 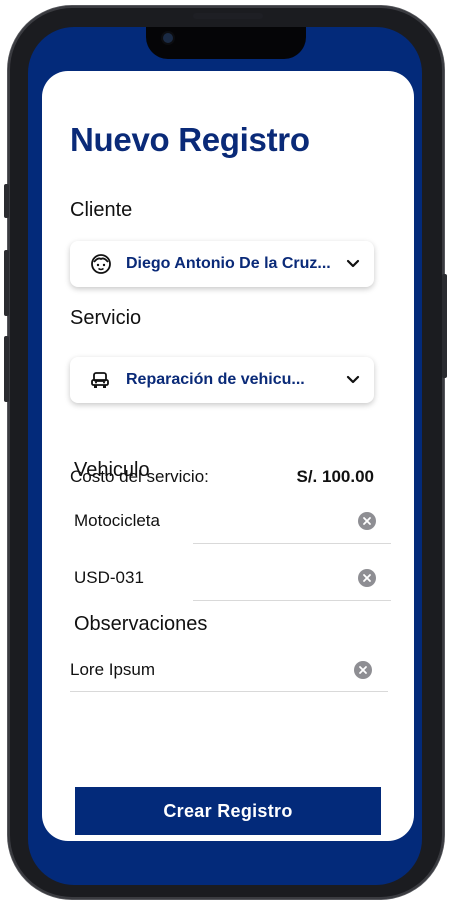 I want to click on vehiculo-label: Vehiculo, so click(x=112, y=470).